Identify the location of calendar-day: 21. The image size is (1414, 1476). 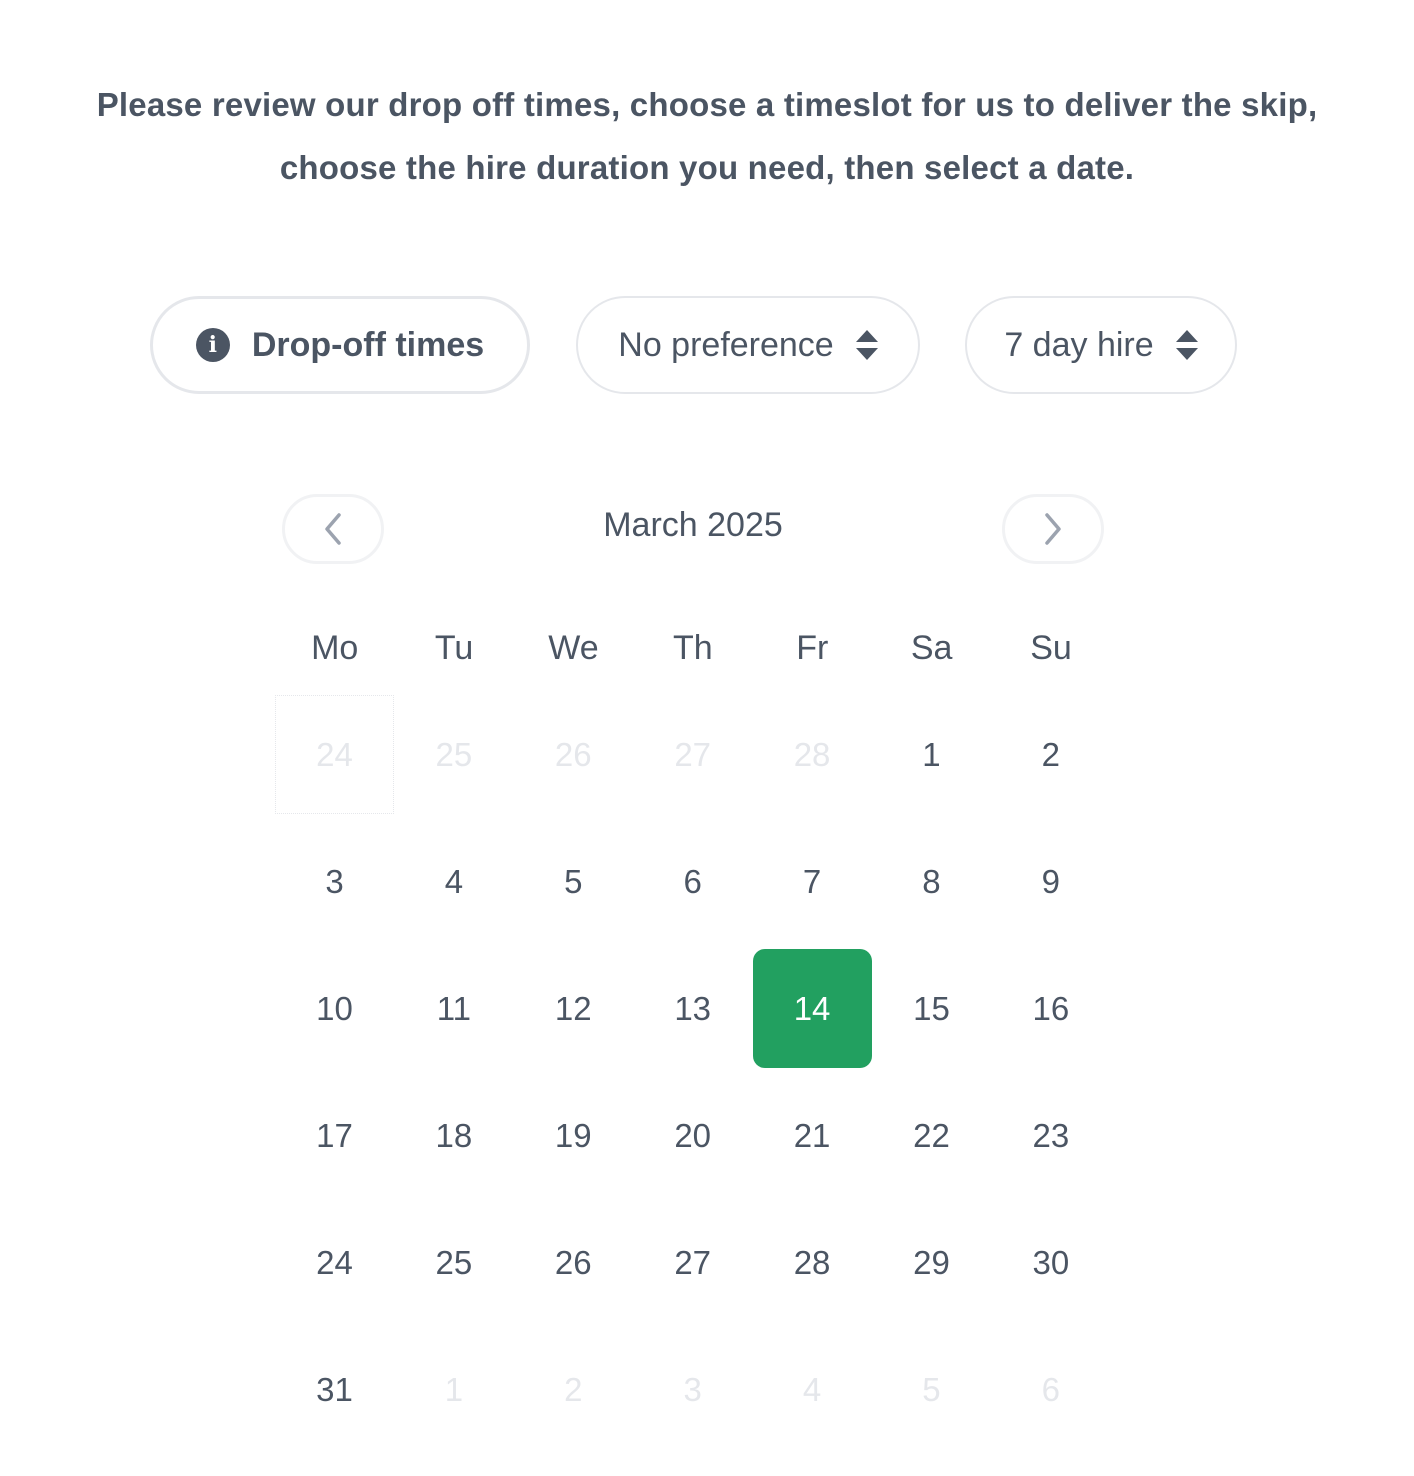
(812, 1139).